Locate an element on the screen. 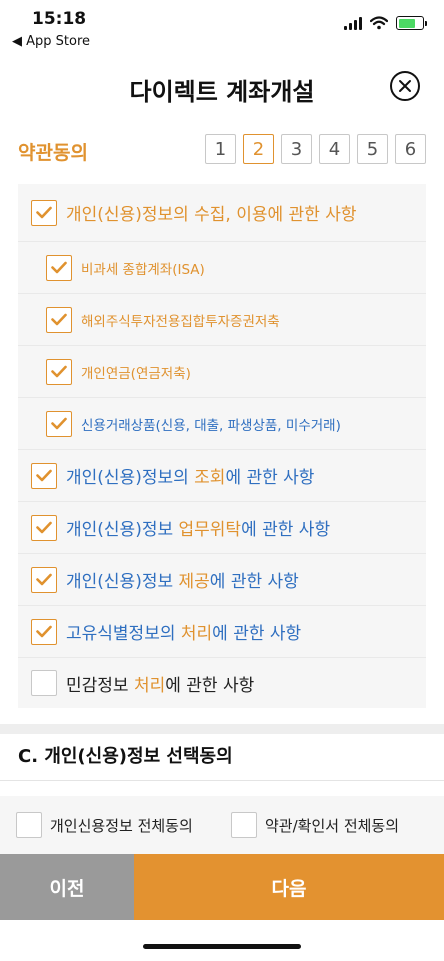 The width and height of the screenshot is (444, 961). step-5: 5 is located at coordinates (372, 149).